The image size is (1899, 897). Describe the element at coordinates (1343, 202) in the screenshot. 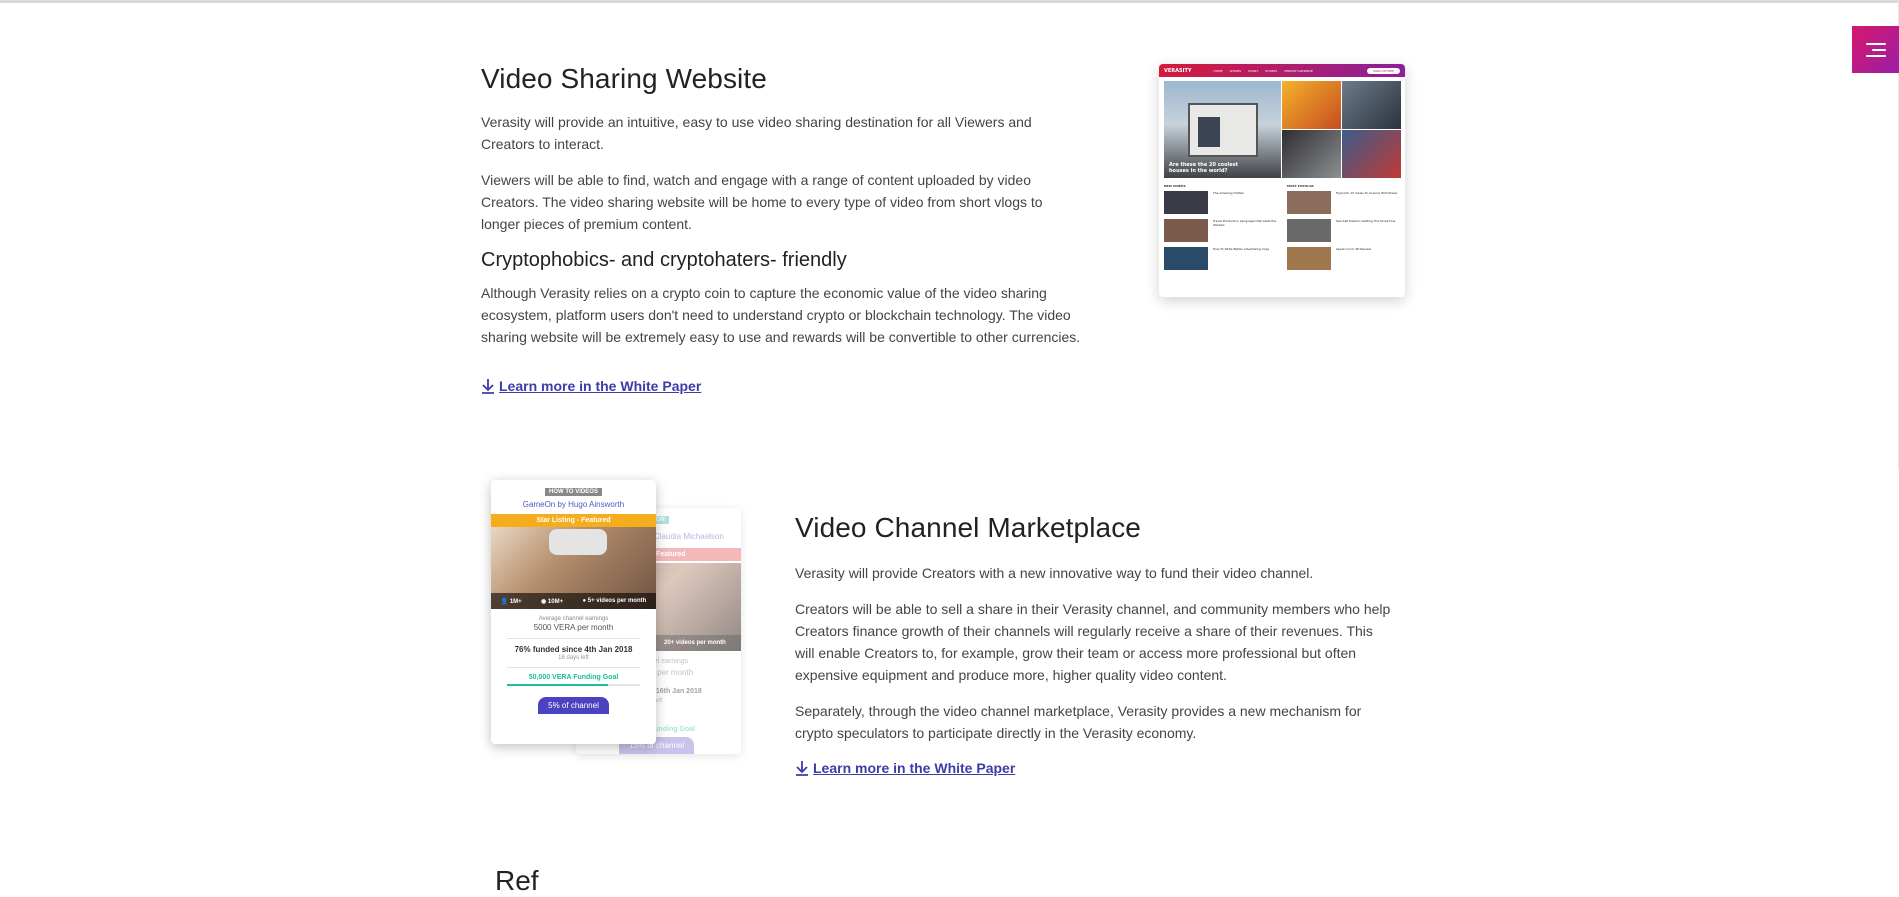

I see `mock-video-item: Hypnotic 10 Views To Acquire Wild Power` at that location.